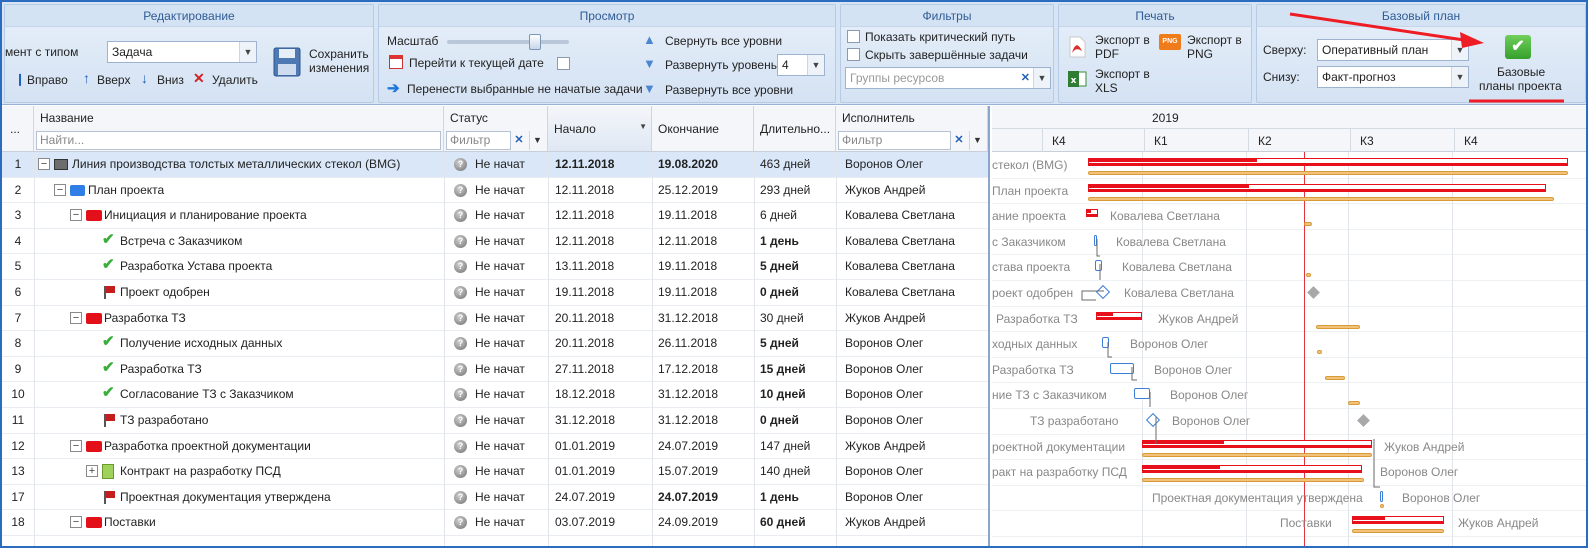 The width and height of the screenshot is (1588, 548). I want to click on clear-icon: ✕, so click(519, 140).